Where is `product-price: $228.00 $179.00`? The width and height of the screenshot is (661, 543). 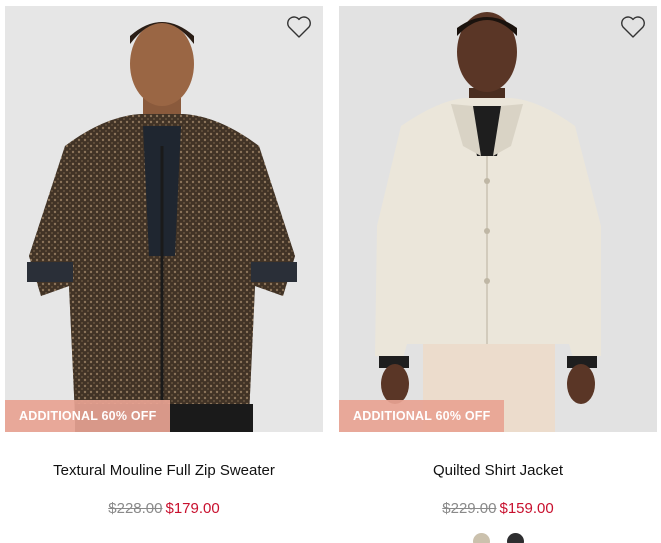
product-price: $228.00 $179.00 is located at coordinates (164, 508).